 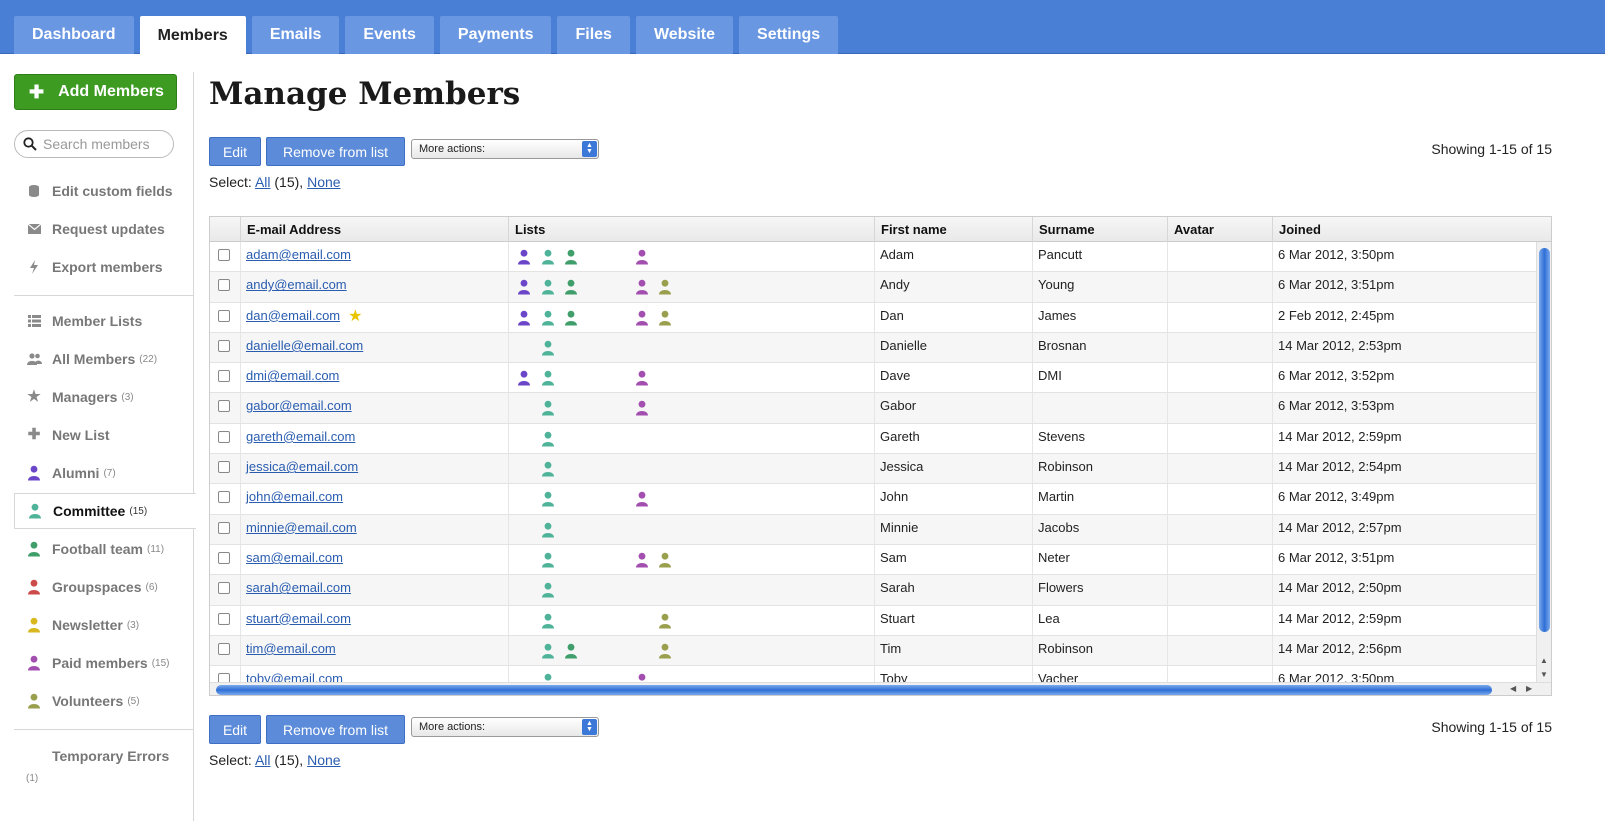 What do you see at coordinates (104, 663) in the screenshot?
I see `sidebar-item-paid-members: Paid members (15)` at bounding box center [104, 663].